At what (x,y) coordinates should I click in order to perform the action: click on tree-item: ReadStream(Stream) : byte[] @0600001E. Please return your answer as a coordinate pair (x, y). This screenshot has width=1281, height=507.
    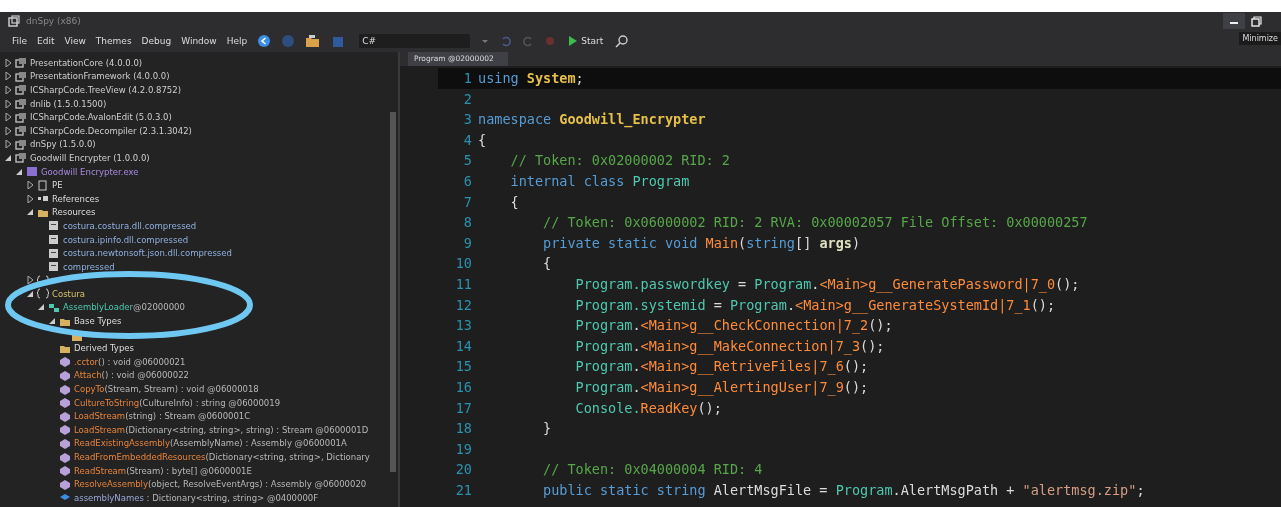
    Looking at the image, I should click on (163, 470).